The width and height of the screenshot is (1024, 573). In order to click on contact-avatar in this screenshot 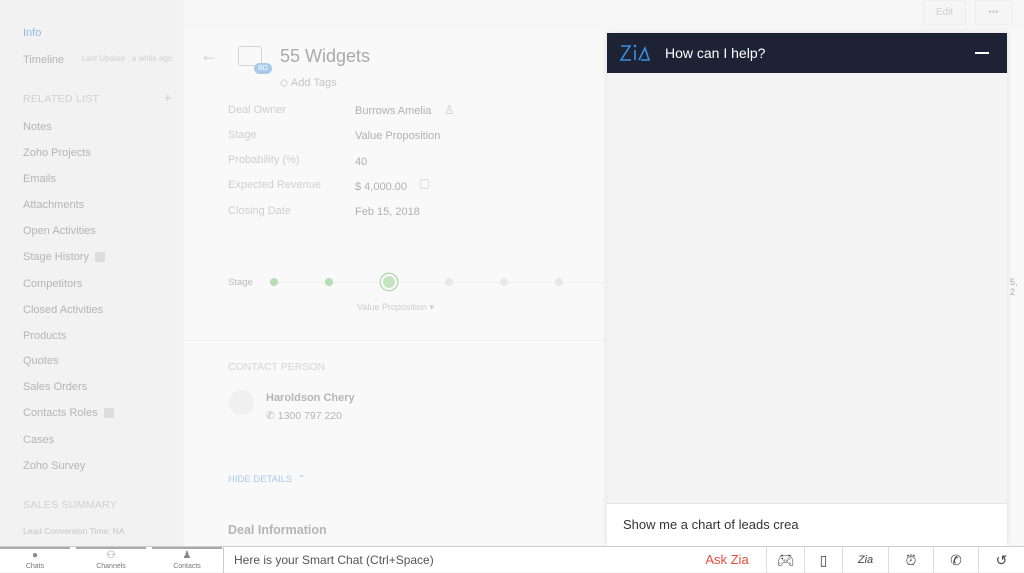, I will do `click(241, 402)`.